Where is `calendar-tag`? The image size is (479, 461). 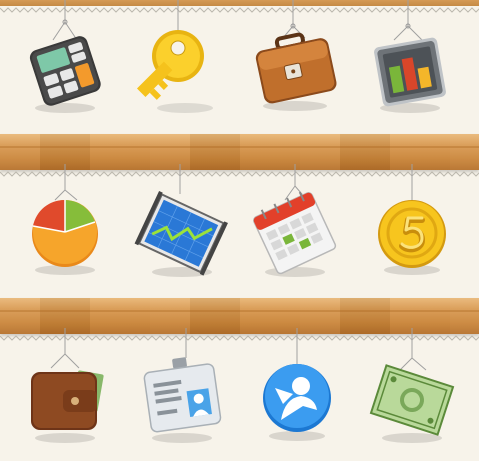 calendar-tag is located at coordinates (295, 229).